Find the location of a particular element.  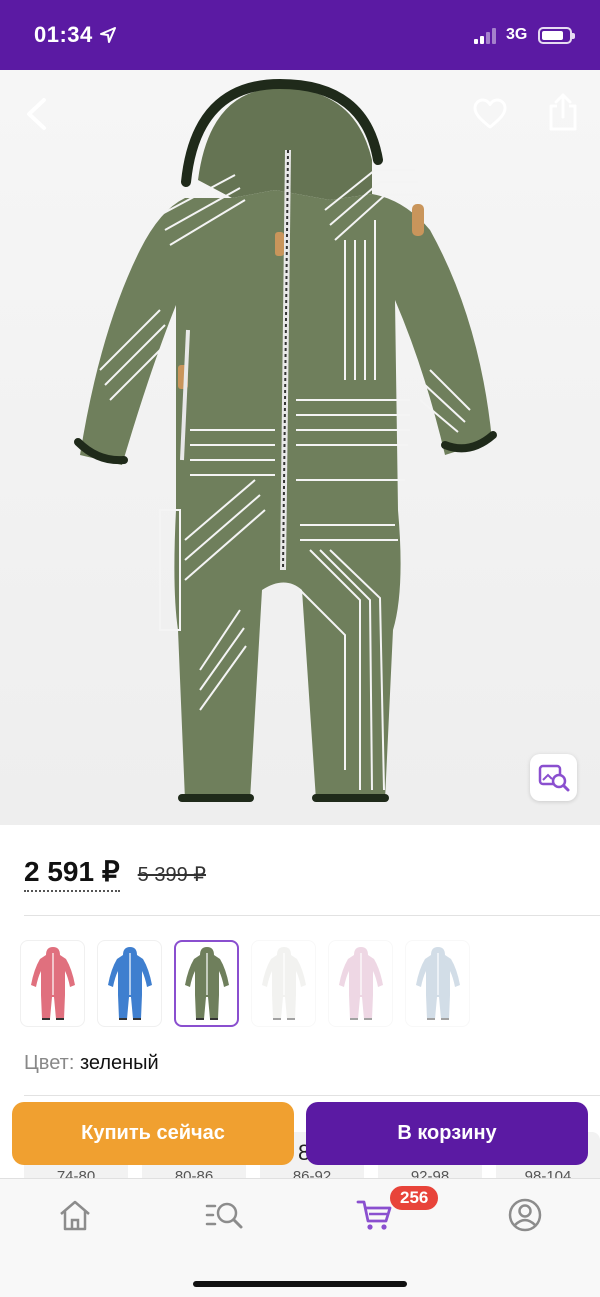

profile-icon is located at coordinates (525, 1215).